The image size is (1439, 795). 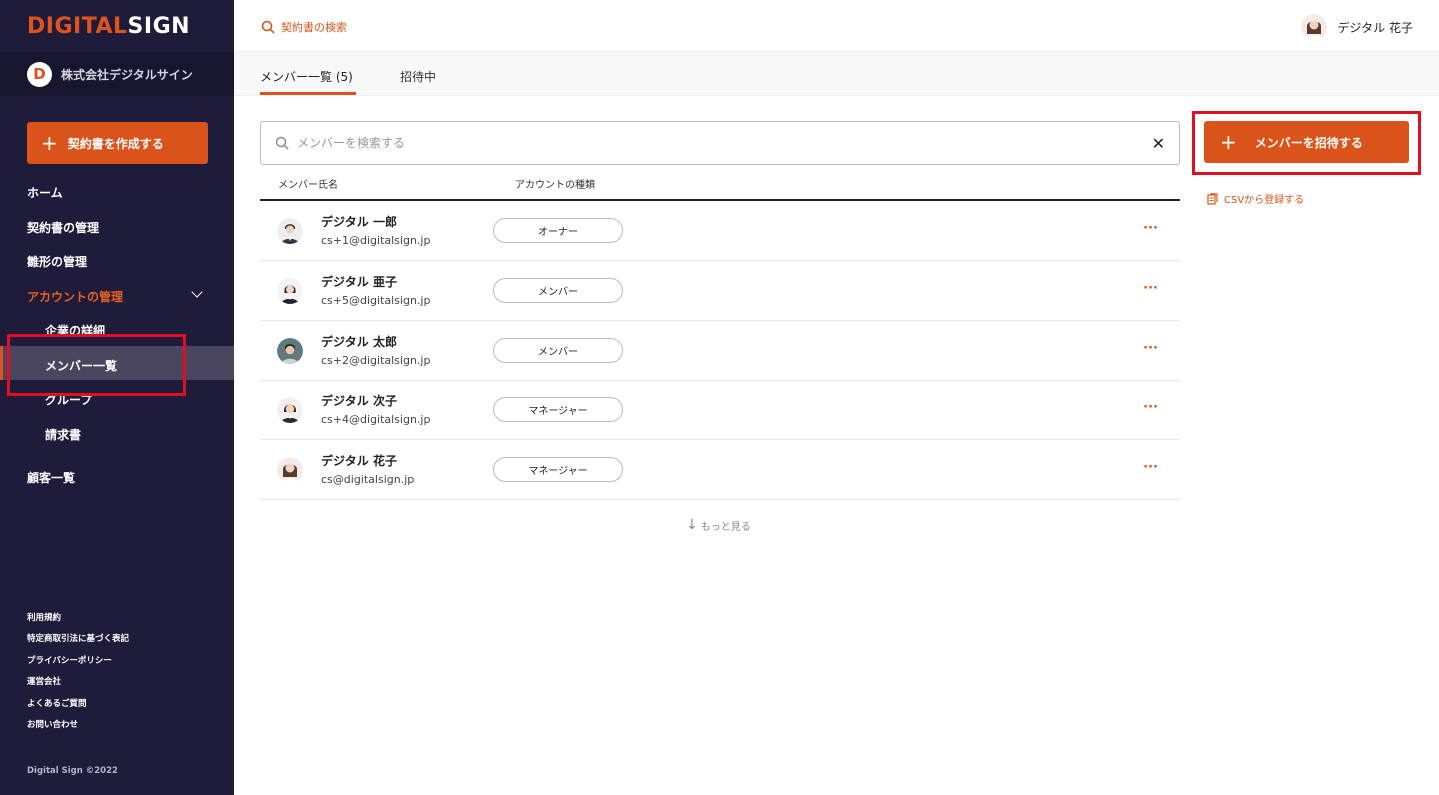 I want to click on column-header-name: メンバー氏名, so click(x=308, y=185).